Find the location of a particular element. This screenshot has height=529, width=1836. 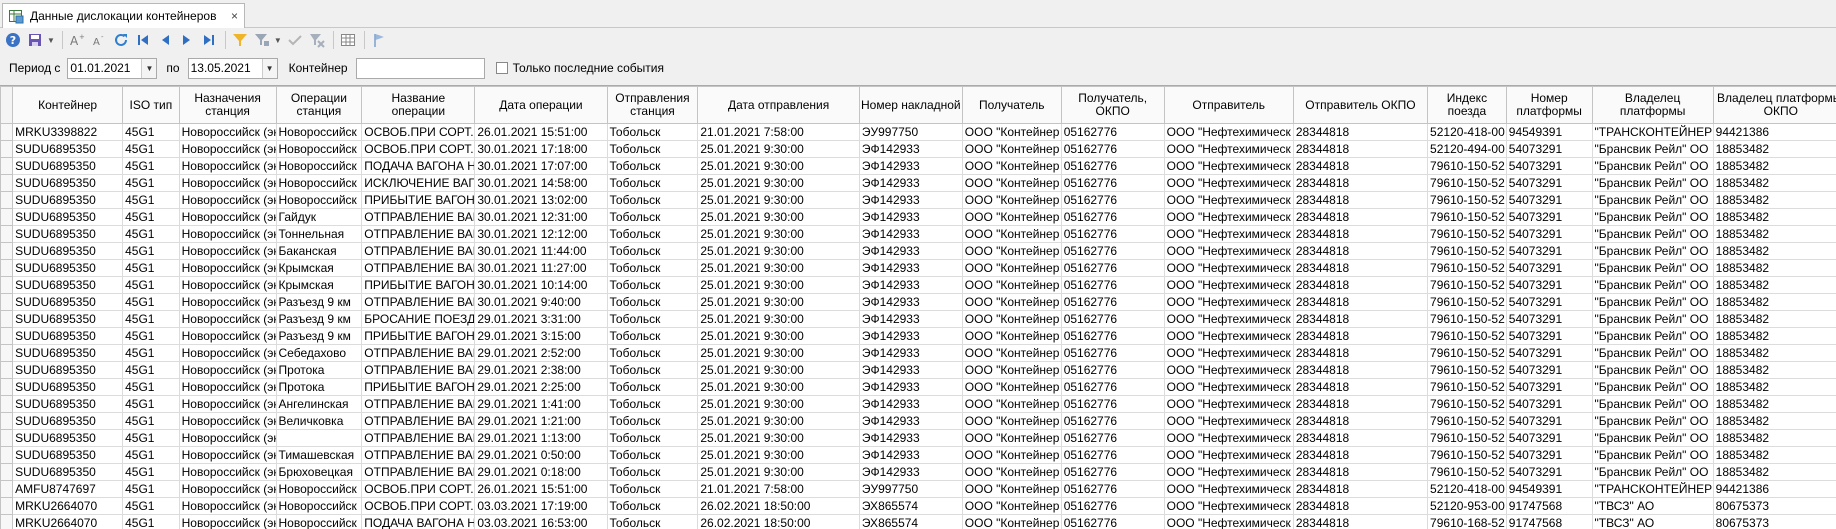

table-cell: 30.01.2021 11:27:00 is located at coordinates (541, 268).